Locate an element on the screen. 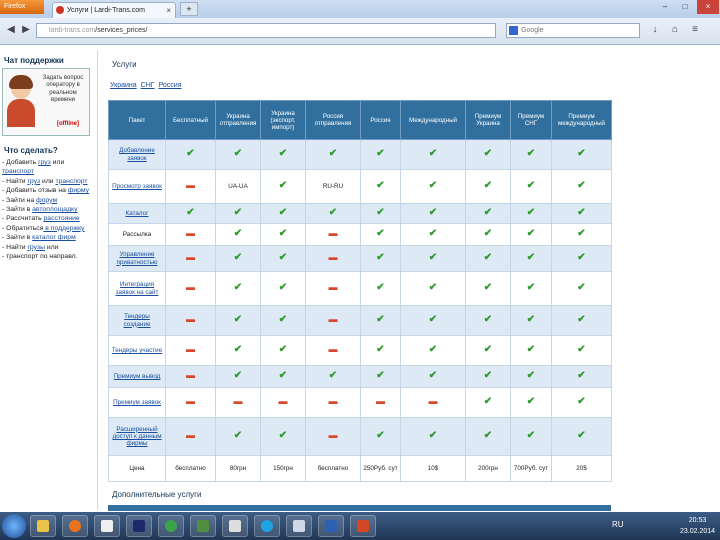  todo-item: - Зайти в каталог фирм is located at coordinates (47, 237).